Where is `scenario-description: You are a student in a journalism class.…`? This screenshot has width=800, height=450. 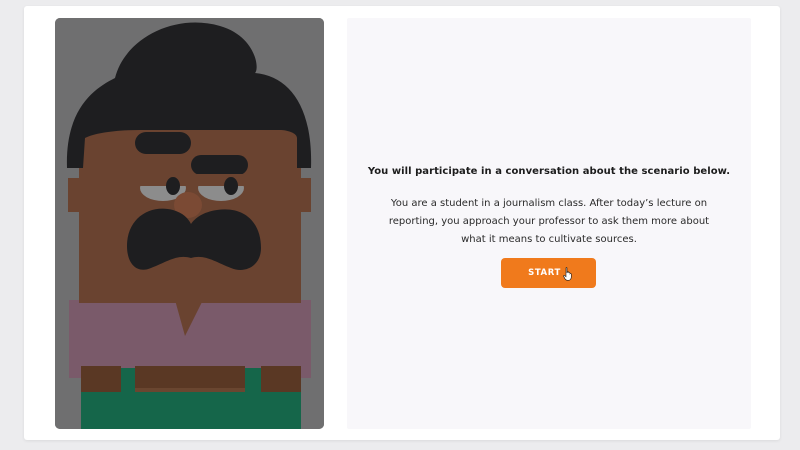
scenario-description: You are a student in a journalism class.… is located at coordinates (549, 221).